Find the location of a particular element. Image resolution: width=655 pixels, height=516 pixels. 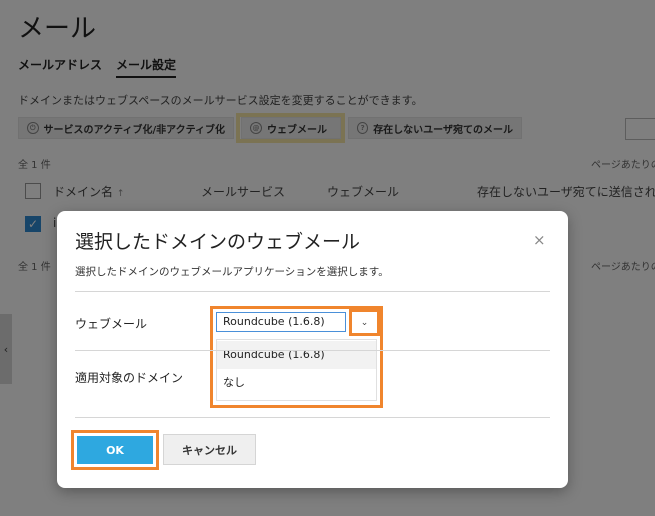

ok-button-highlight: OK is located at coordinates (115, 450).